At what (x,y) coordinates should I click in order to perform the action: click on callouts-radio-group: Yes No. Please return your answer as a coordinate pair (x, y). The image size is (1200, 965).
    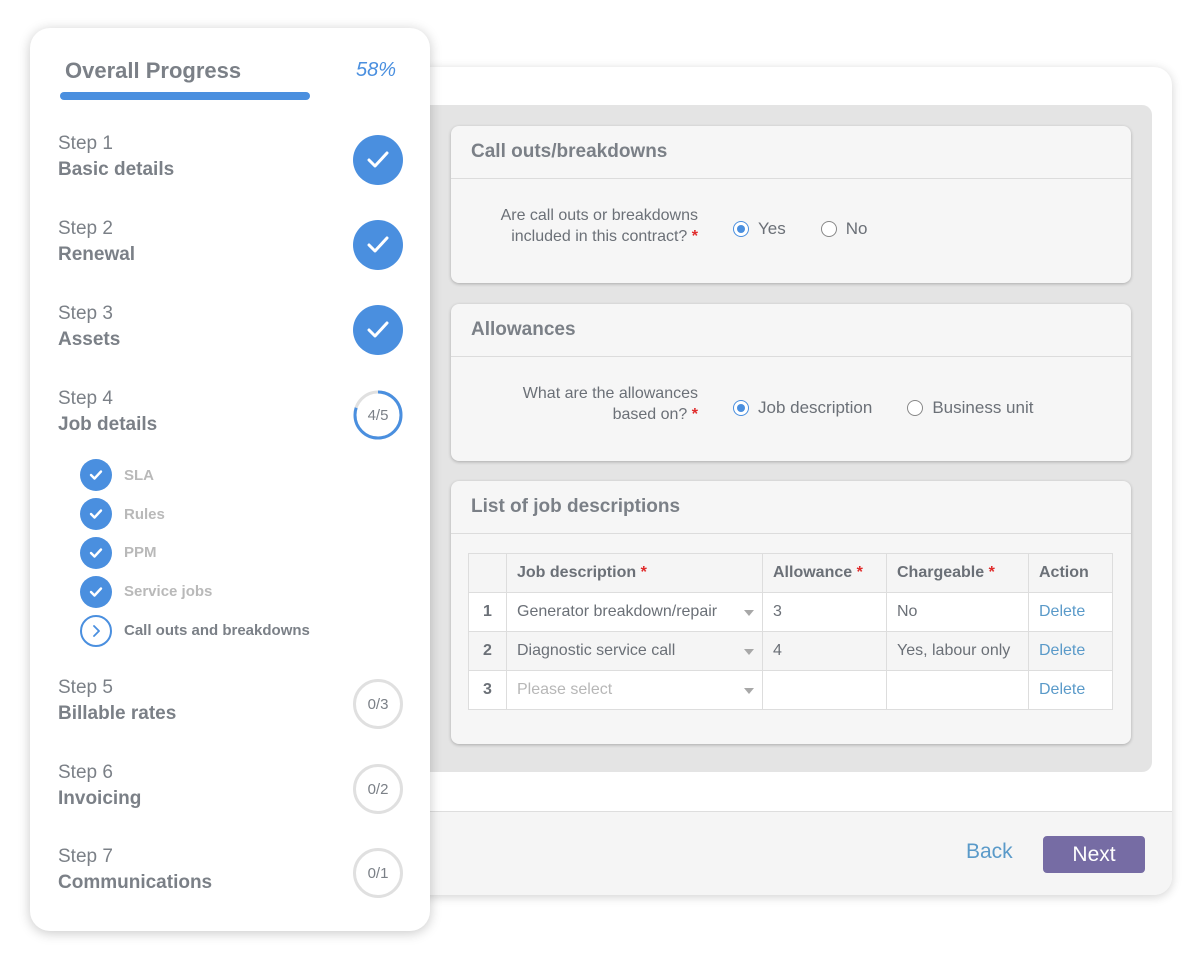
    Looking at the image, I should click on (817, 229).